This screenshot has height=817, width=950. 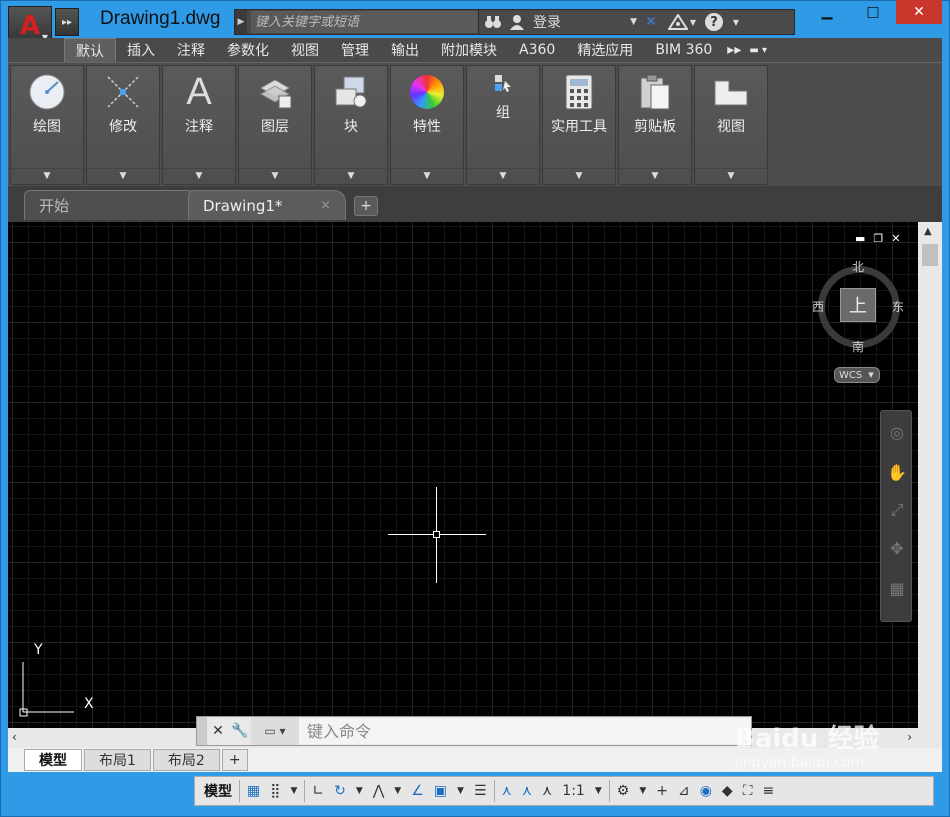 I want to click on panel-modify: 修改 ▼, so click(x=123, y=125).